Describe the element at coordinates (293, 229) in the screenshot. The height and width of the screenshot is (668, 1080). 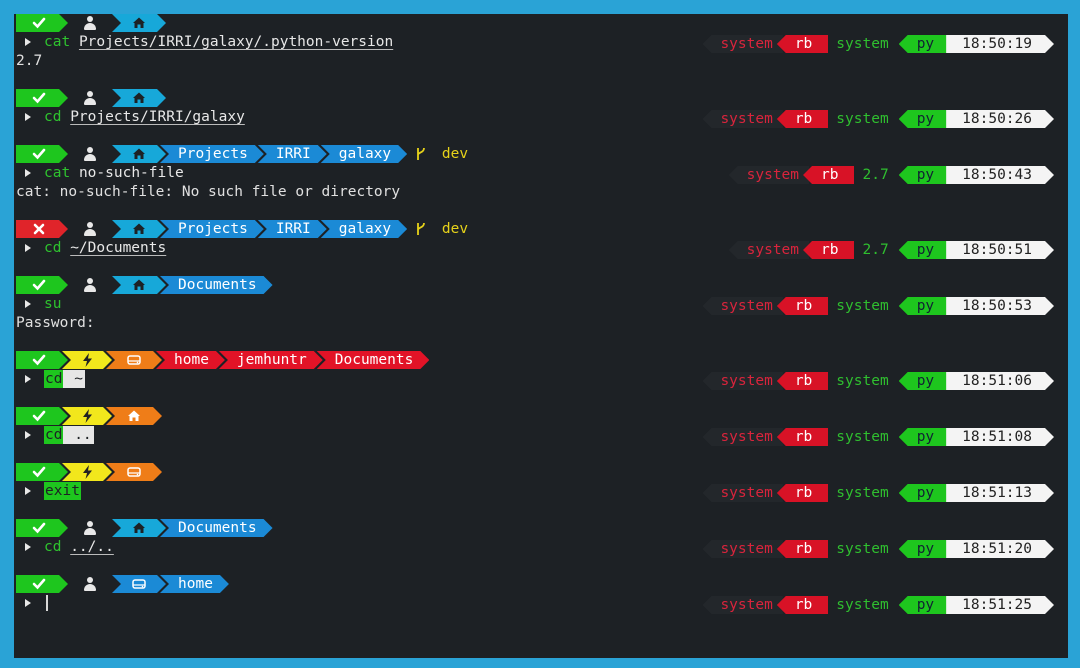
I see `path-text: IRRI` at that location.